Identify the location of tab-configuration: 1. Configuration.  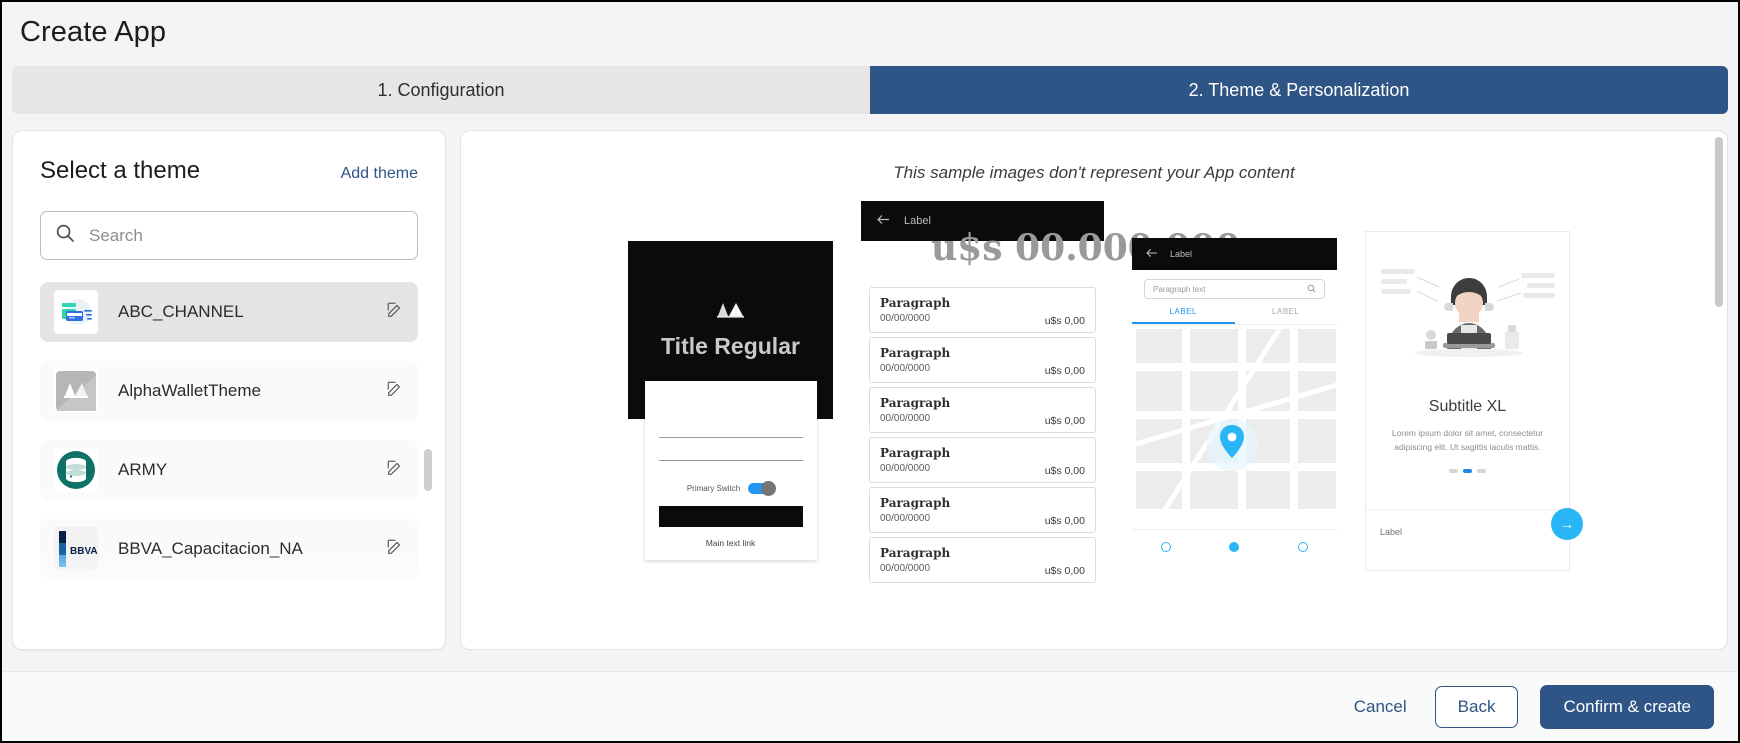
(441, 90).